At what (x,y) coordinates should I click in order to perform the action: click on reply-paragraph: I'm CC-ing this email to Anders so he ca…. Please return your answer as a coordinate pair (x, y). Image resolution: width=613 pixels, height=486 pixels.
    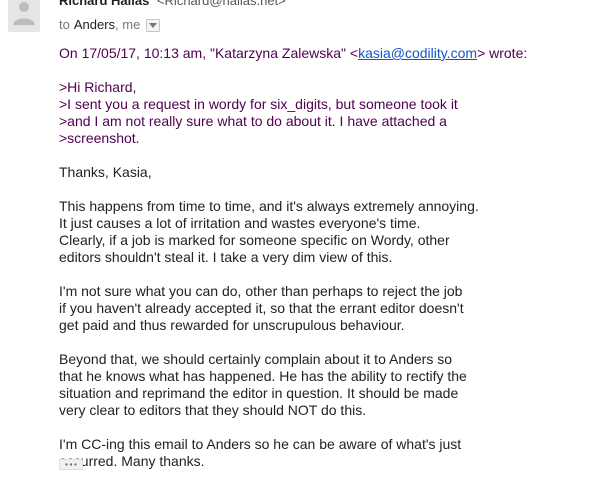
    Looking at the image, I should click on (329, 453).